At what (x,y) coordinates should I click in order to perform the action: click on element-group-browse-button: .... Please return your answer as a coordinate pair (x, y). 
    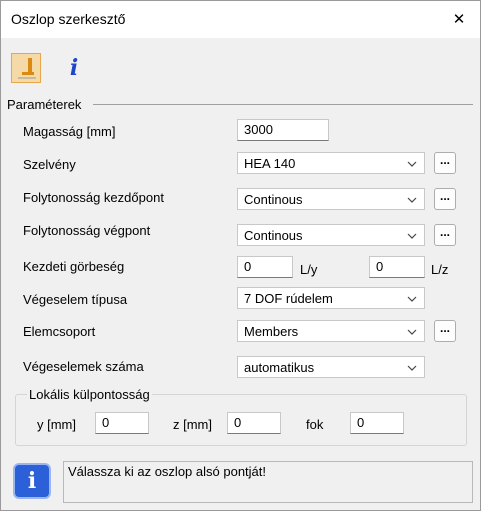
    Looking at the image, I should click on (445, 331).